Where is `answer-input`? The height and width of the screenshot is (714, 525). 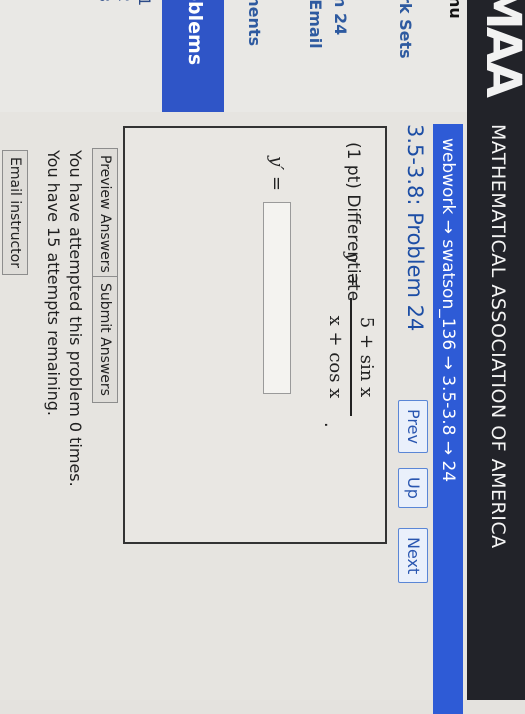
answer-input is located at coordinates (277, 298).